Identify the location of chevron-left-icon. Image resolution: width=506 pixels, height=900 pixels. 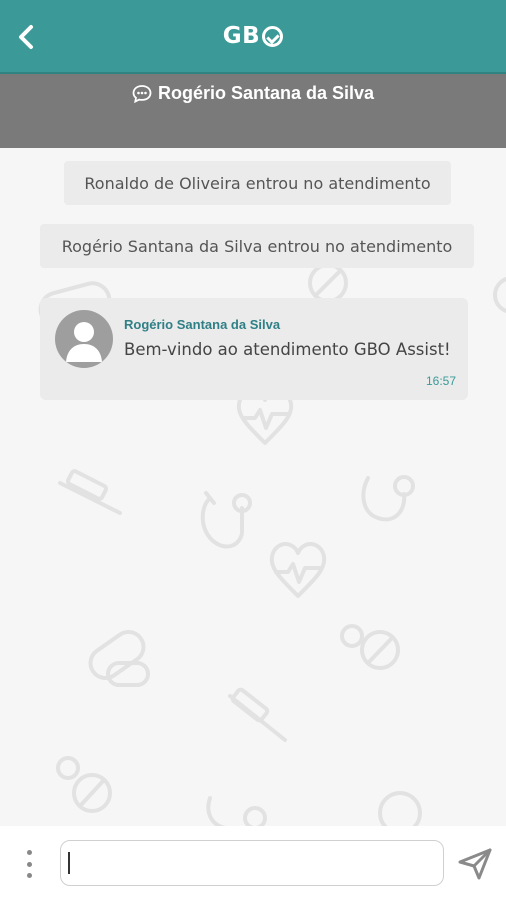
(26, 37).